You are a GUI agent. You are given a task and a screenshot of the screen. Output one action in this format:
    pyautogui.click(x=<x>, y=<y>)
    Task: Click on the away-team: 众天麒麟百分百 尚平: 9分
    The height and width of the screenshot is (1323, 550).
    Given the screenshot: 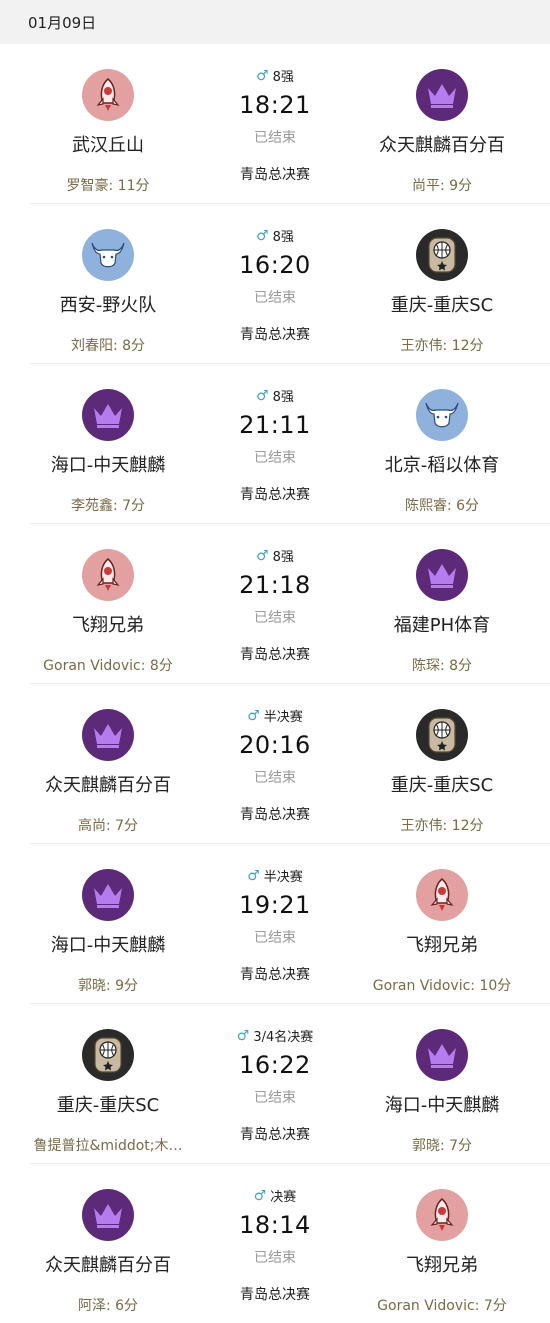 What is the action you would take?
    pyautogui.click(x=442, y=119)
    